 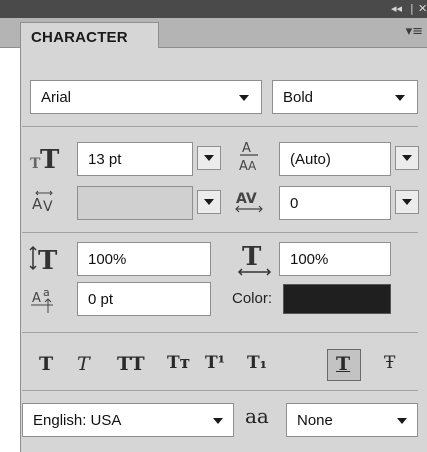 What do you see at coordinates (135, 203) in the screenshot?
I see `kerning-field` at bounding box center [135, 203].